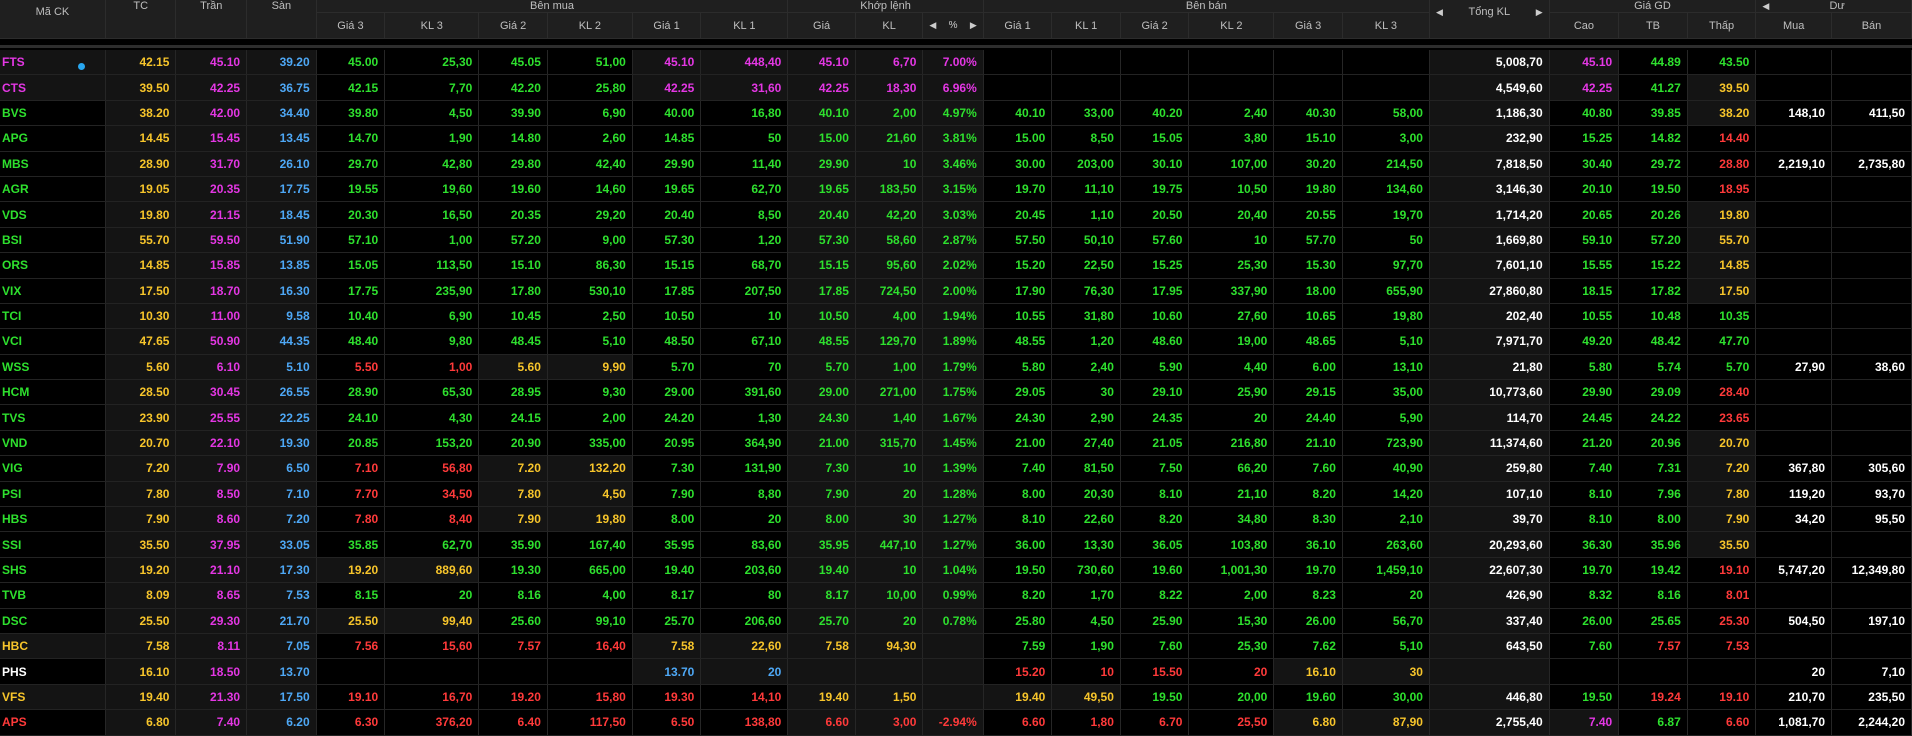 This screenshot has width=1912, height=736. I want to click on ask-price-1-cell: 24.30, so click(1018, 417).